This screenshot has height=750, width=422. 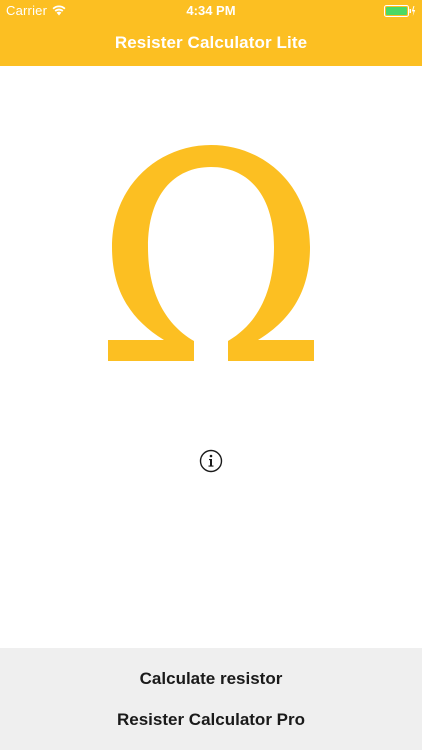 I want to click on pro-version-button: Resister Calculator Pro, so click(x=211, y=720).